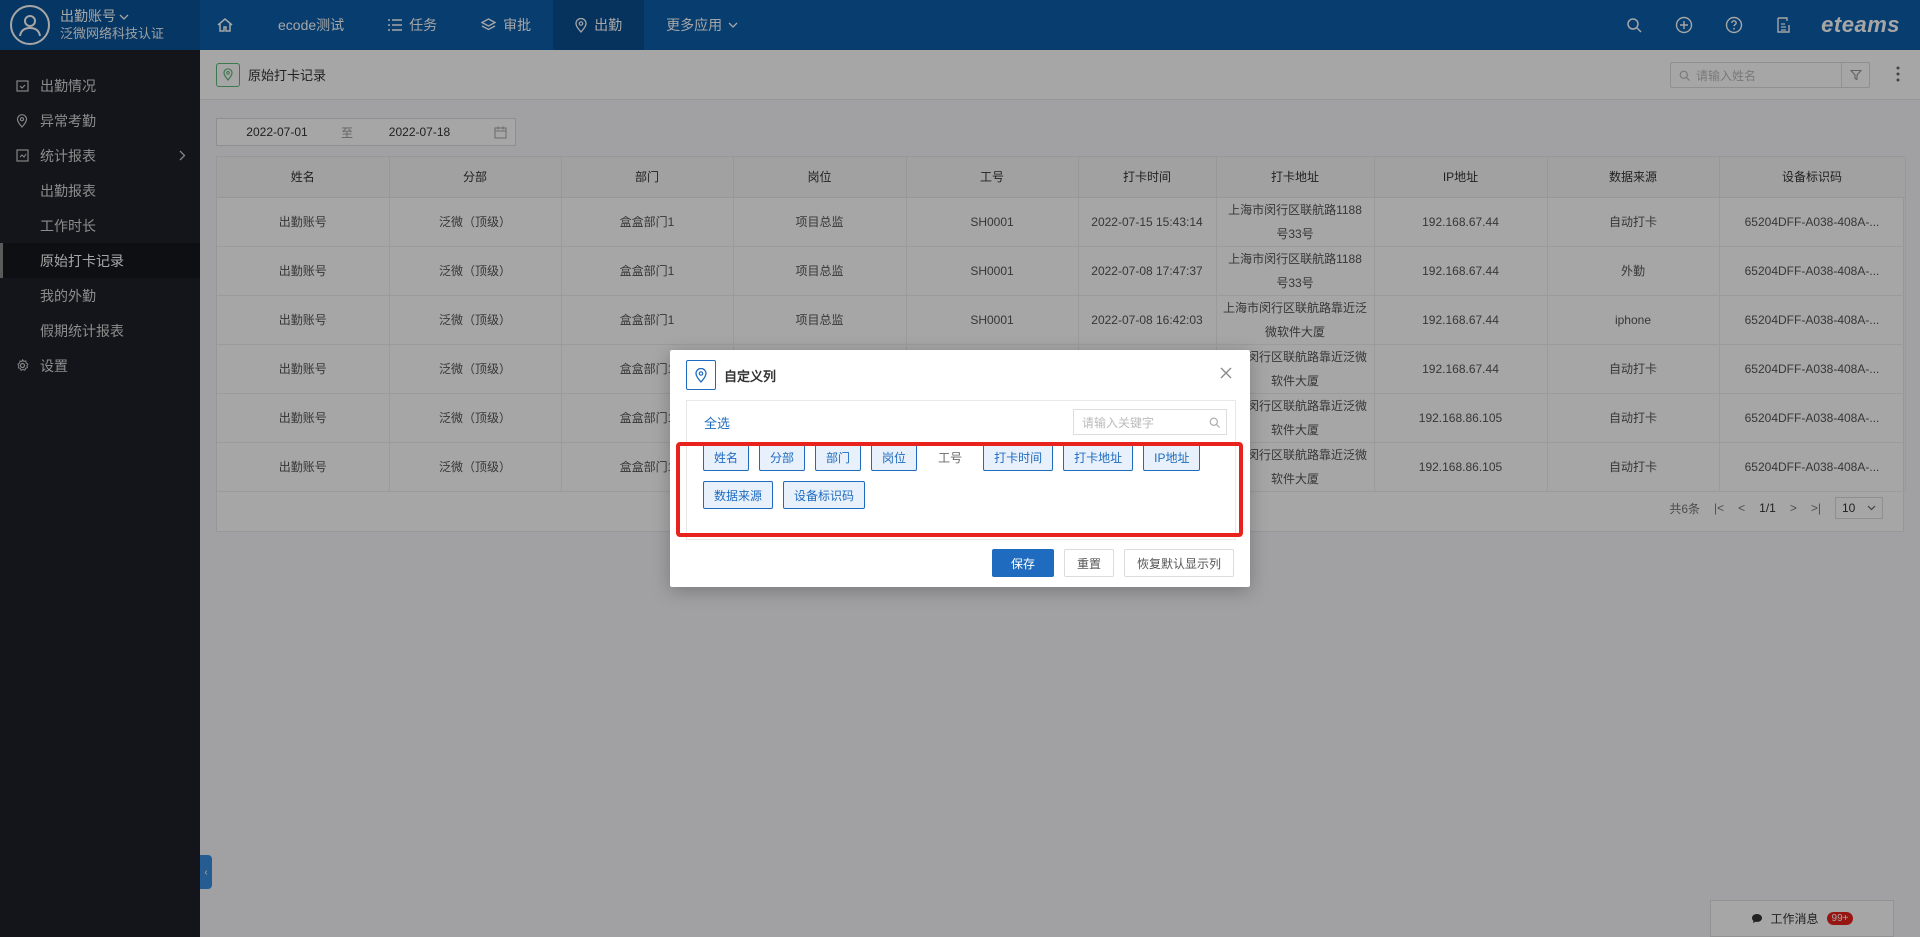  Describe the element at coordinates (838, 457) in the screenshot. I see `column-tag-department: 部门` at that location.